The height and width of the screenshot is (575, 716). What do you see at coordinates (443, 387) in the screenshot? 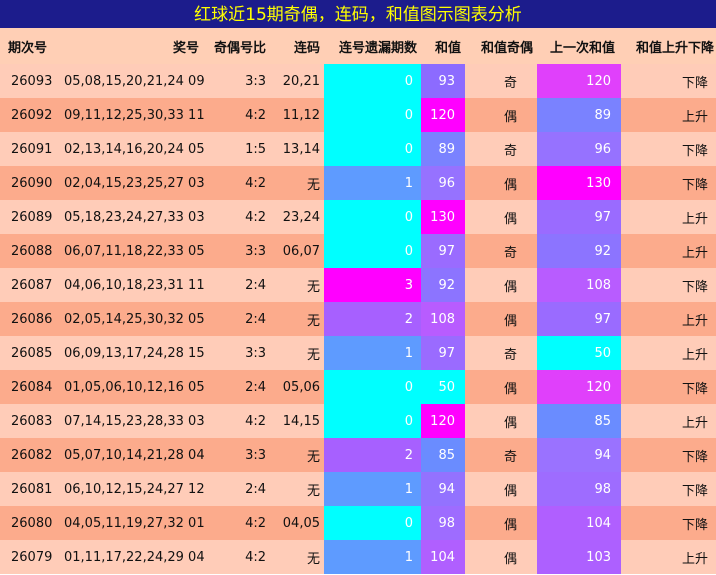
I see `sum-cell: 50` at bounding box center [443, 387].